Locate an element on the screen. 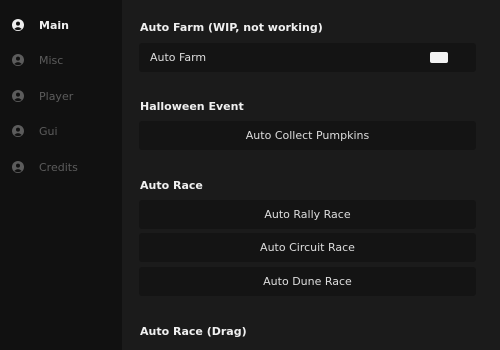  section-title-halloween: Halloween Event is located at coordinates (192, 106).